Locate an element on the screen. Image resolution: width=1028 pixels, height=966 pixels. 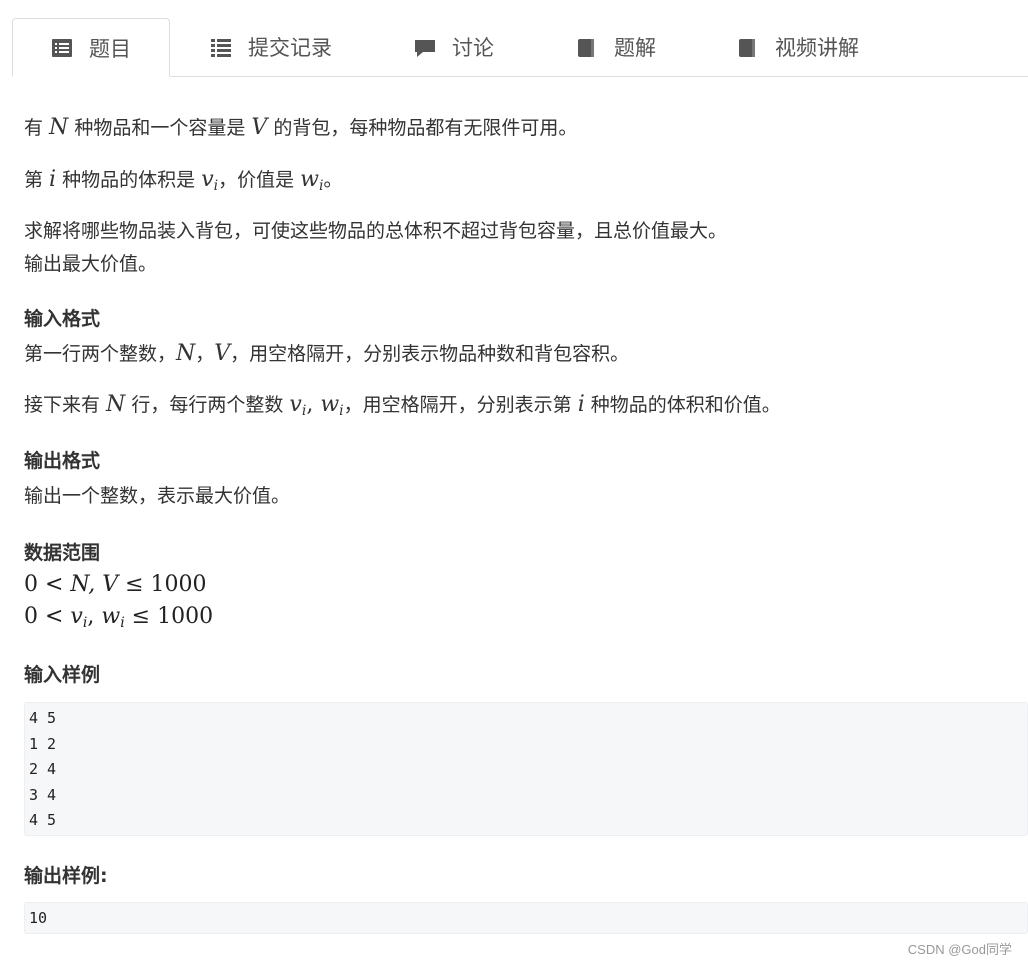
list-icon is located at coordinates (221, 47).